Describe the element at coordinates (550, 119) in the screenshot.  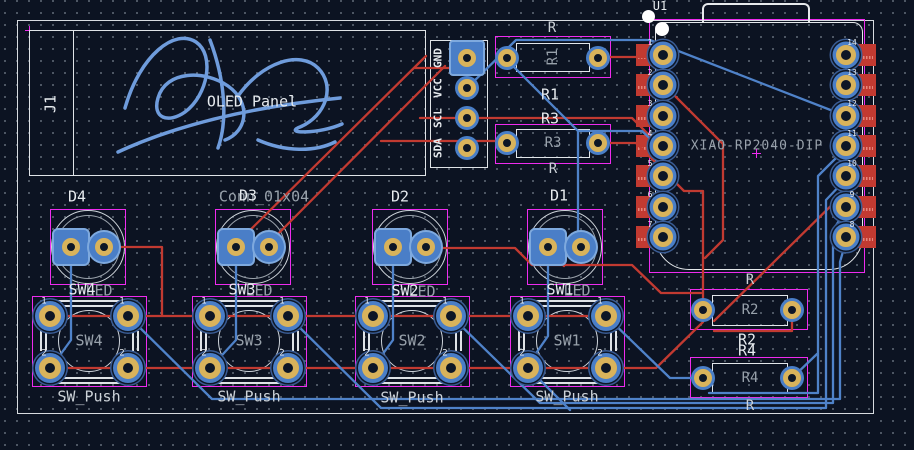
I see `r3-ref-label: R3` at that location.